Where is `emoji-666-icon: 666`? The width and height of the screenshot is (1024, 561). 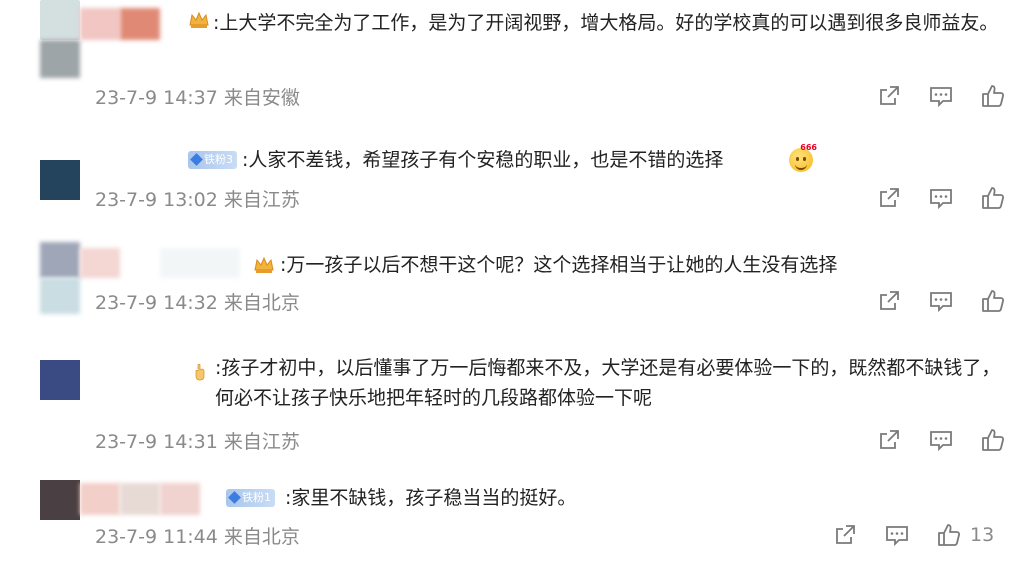 emoji-666-icon: 666 is located at coordinates (803, 157).